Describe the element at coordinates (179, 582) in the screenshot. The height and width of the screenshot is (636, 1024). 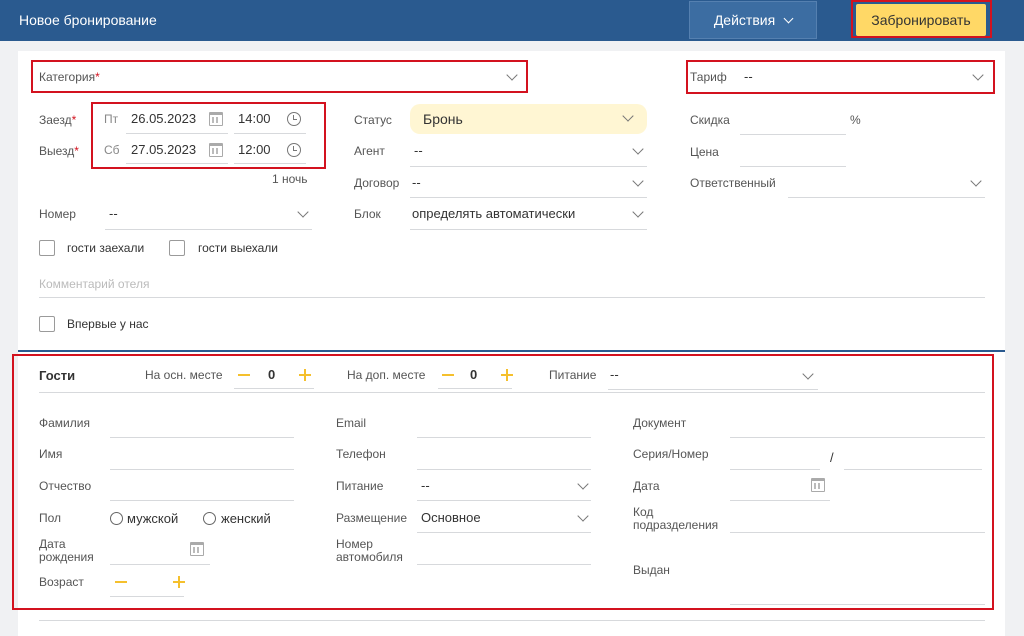
I see `age-plus-button` at that location.